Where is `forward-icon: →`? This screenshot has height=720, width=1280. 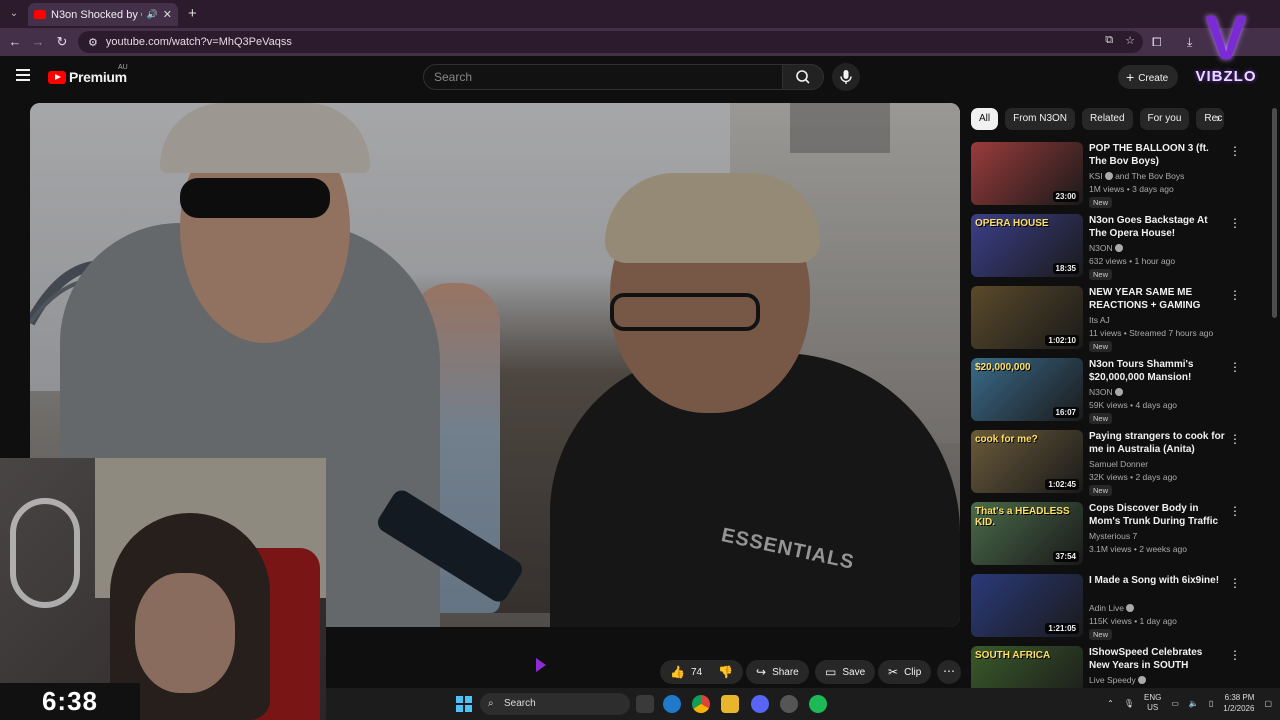
forward-icon: → is located at coordinates (38, 42).